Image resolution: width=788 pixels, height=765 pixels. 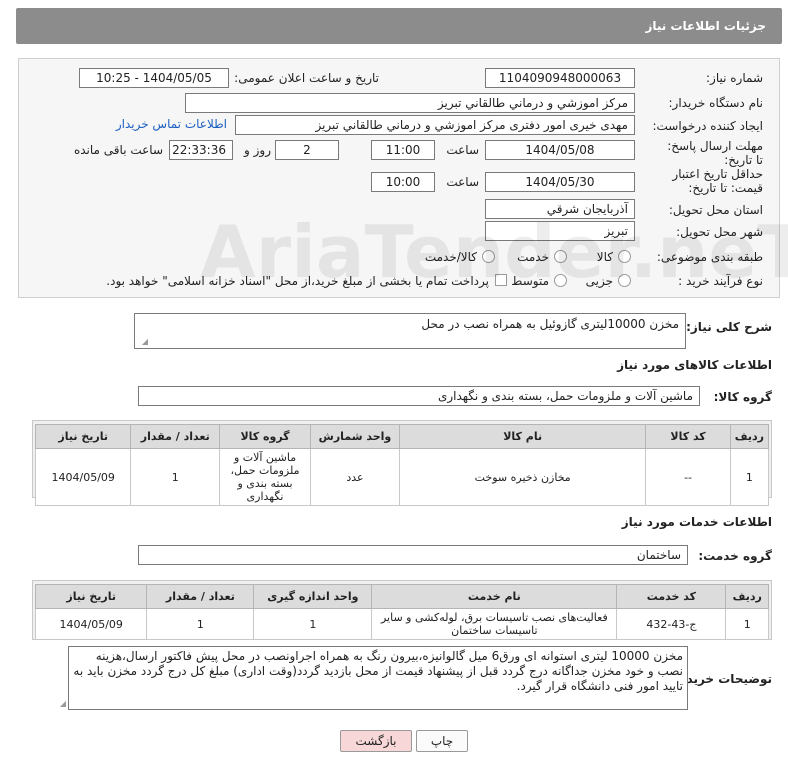 What do you see at coordinates (144, 342) in the screenshot?
I see `resize-handle-icon: ◢` at bounding box center [144, 342].